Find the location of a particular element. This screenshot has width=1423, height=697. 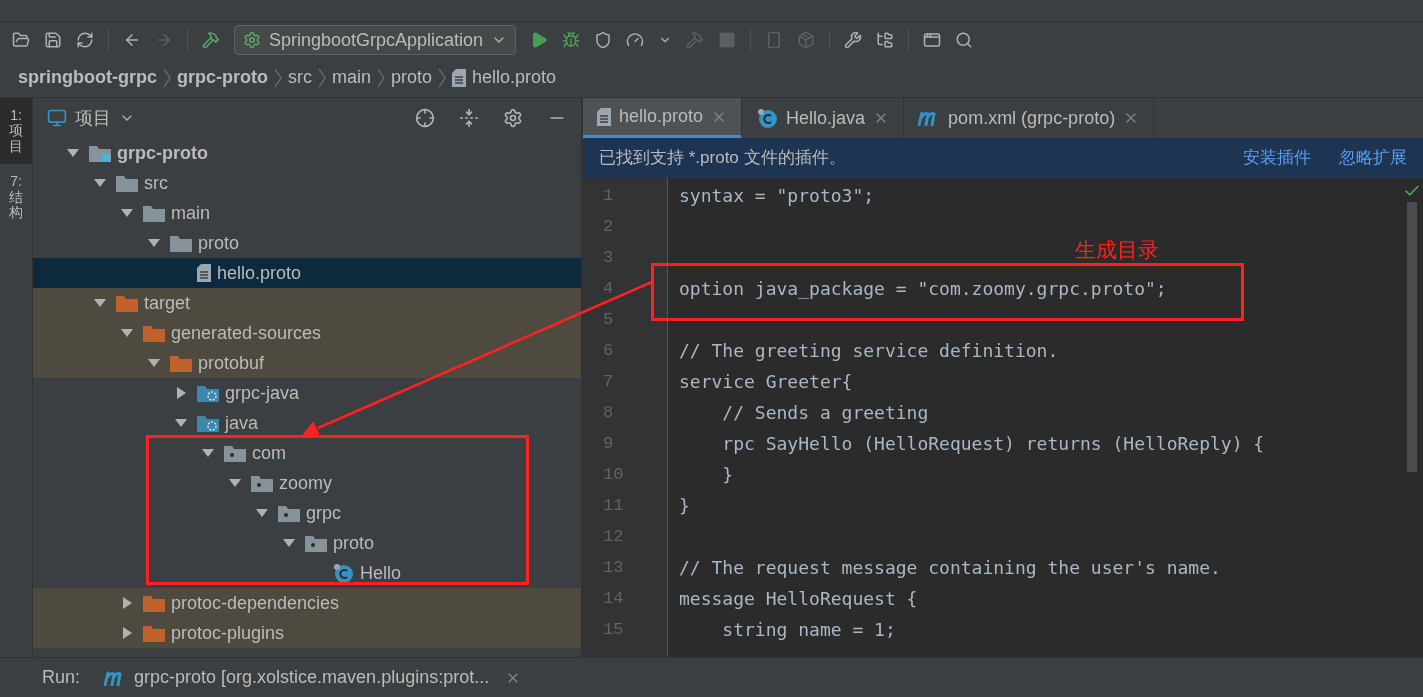

code-line: rpc SayHello (HelloRequest) returns (HelloReply) { is located at coordinates (993, 444).